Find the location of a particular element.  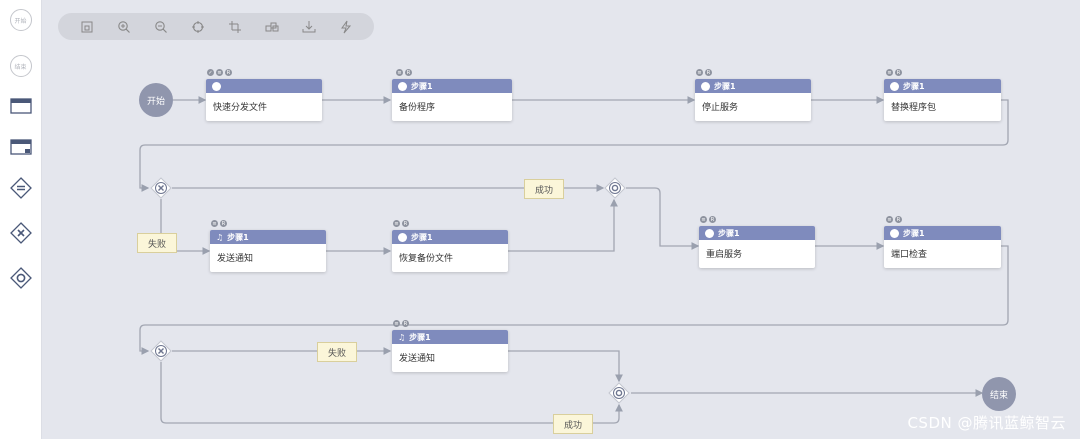

end-node: 结束 is located at coordinates (999, 394).